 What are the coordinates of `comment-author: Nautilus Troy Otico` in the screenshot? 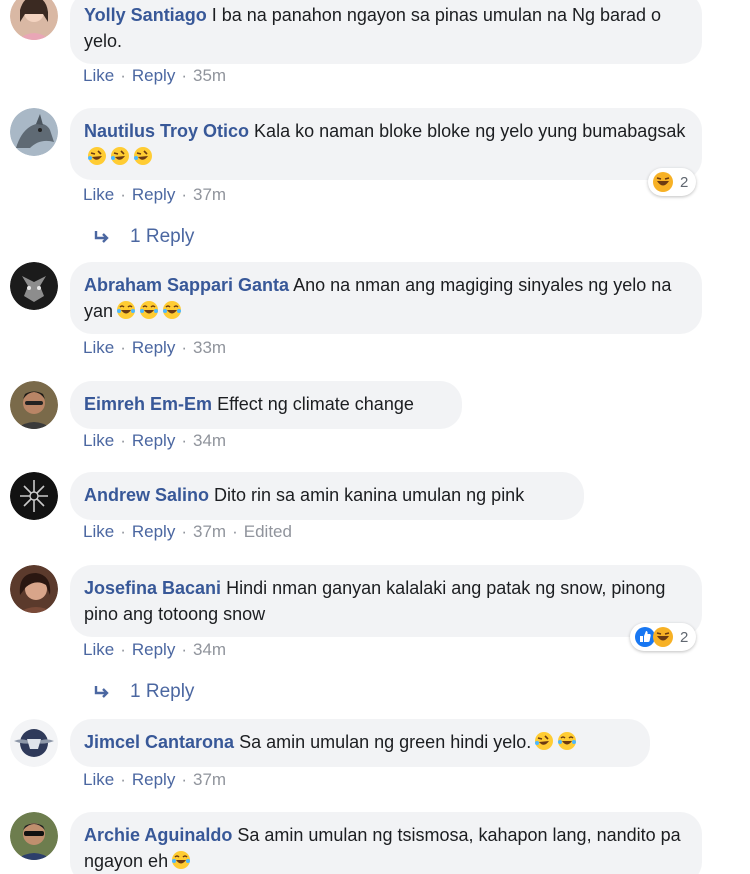 It's located at (166, 131).